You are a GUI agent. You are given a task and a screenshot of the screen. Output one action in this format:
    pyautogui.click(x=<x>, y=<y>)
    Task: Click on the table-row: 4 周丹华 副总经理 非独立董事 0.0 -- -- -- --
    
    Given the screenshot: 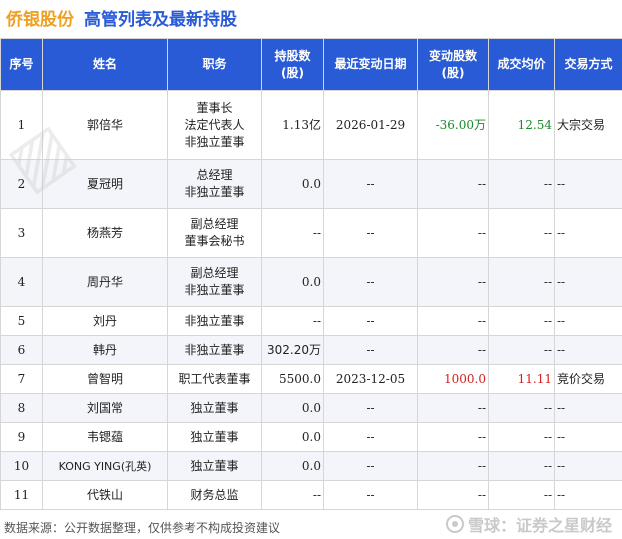 What is the action you would take?
    pyautogui.click(x=311, y=282)
    